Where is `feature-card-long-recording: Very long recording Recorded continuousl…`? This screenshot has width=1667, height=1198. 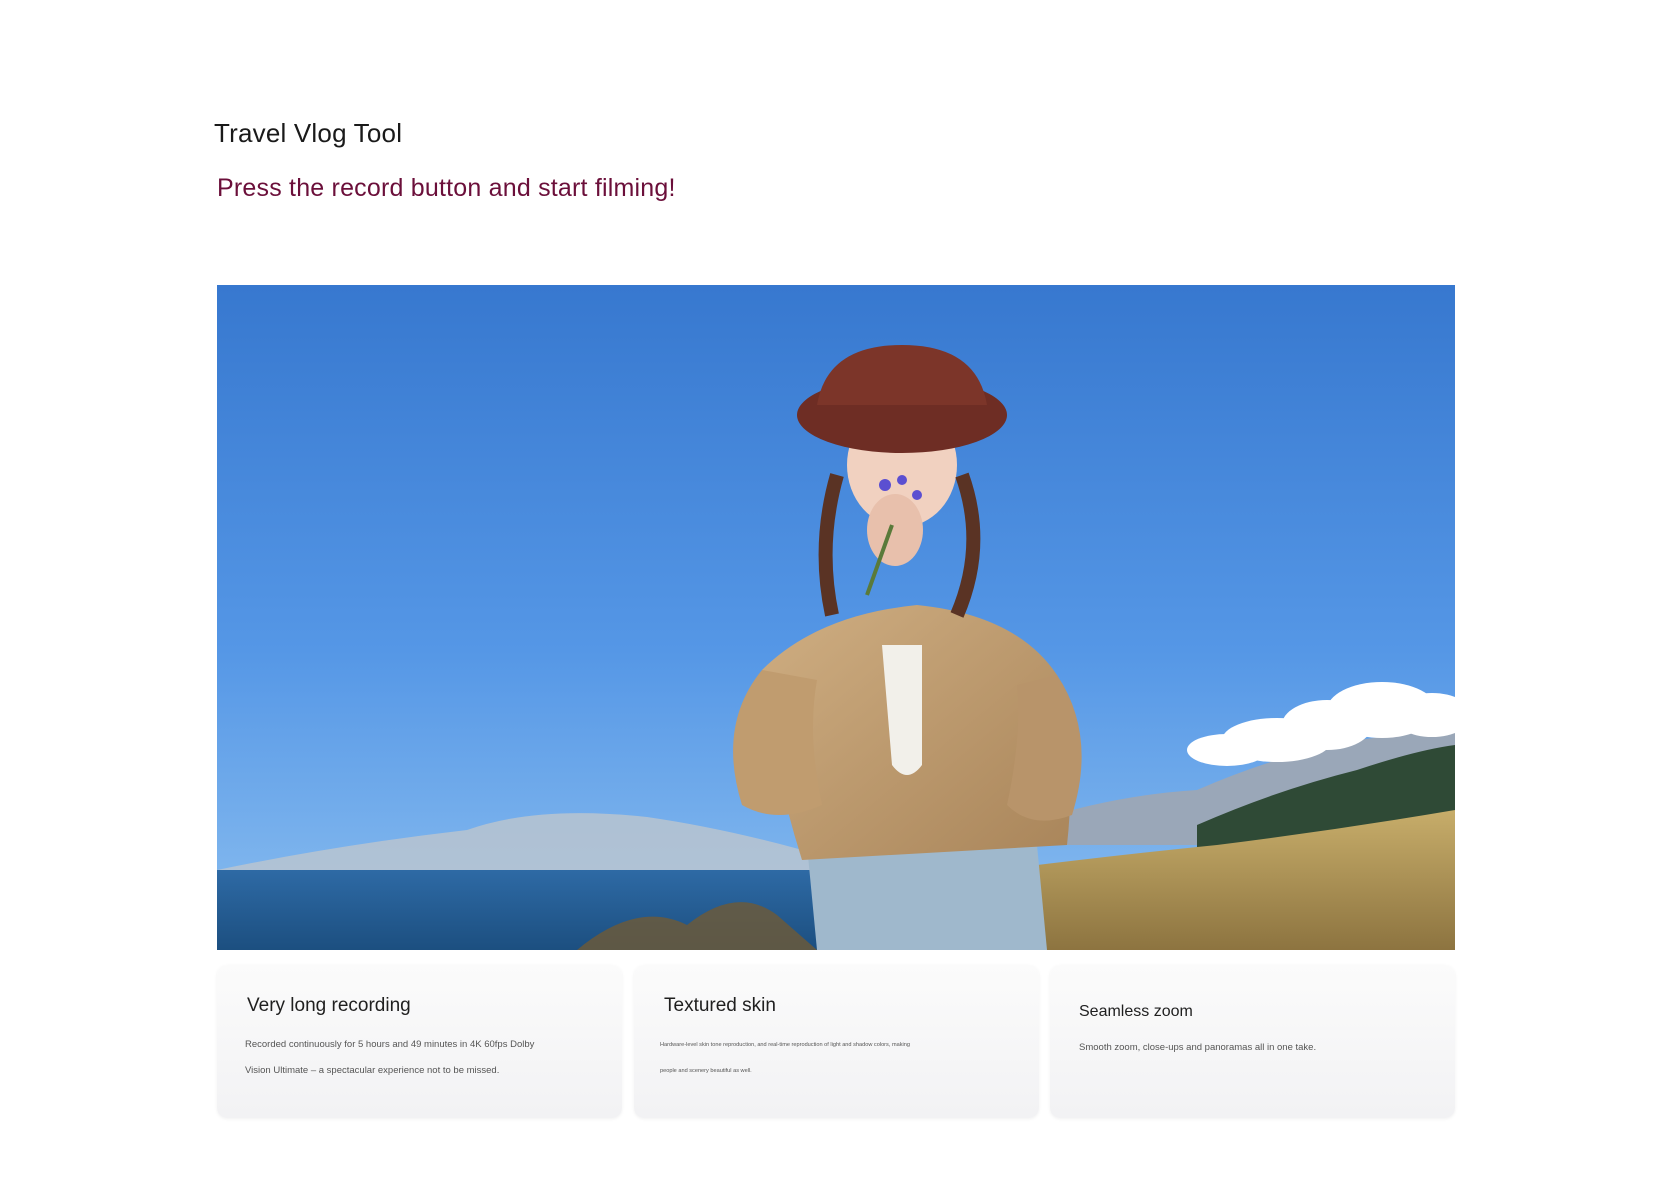
feature-card-long-recording: Very long recording Recorded continuousl… is located at coordinates (419, 1041).